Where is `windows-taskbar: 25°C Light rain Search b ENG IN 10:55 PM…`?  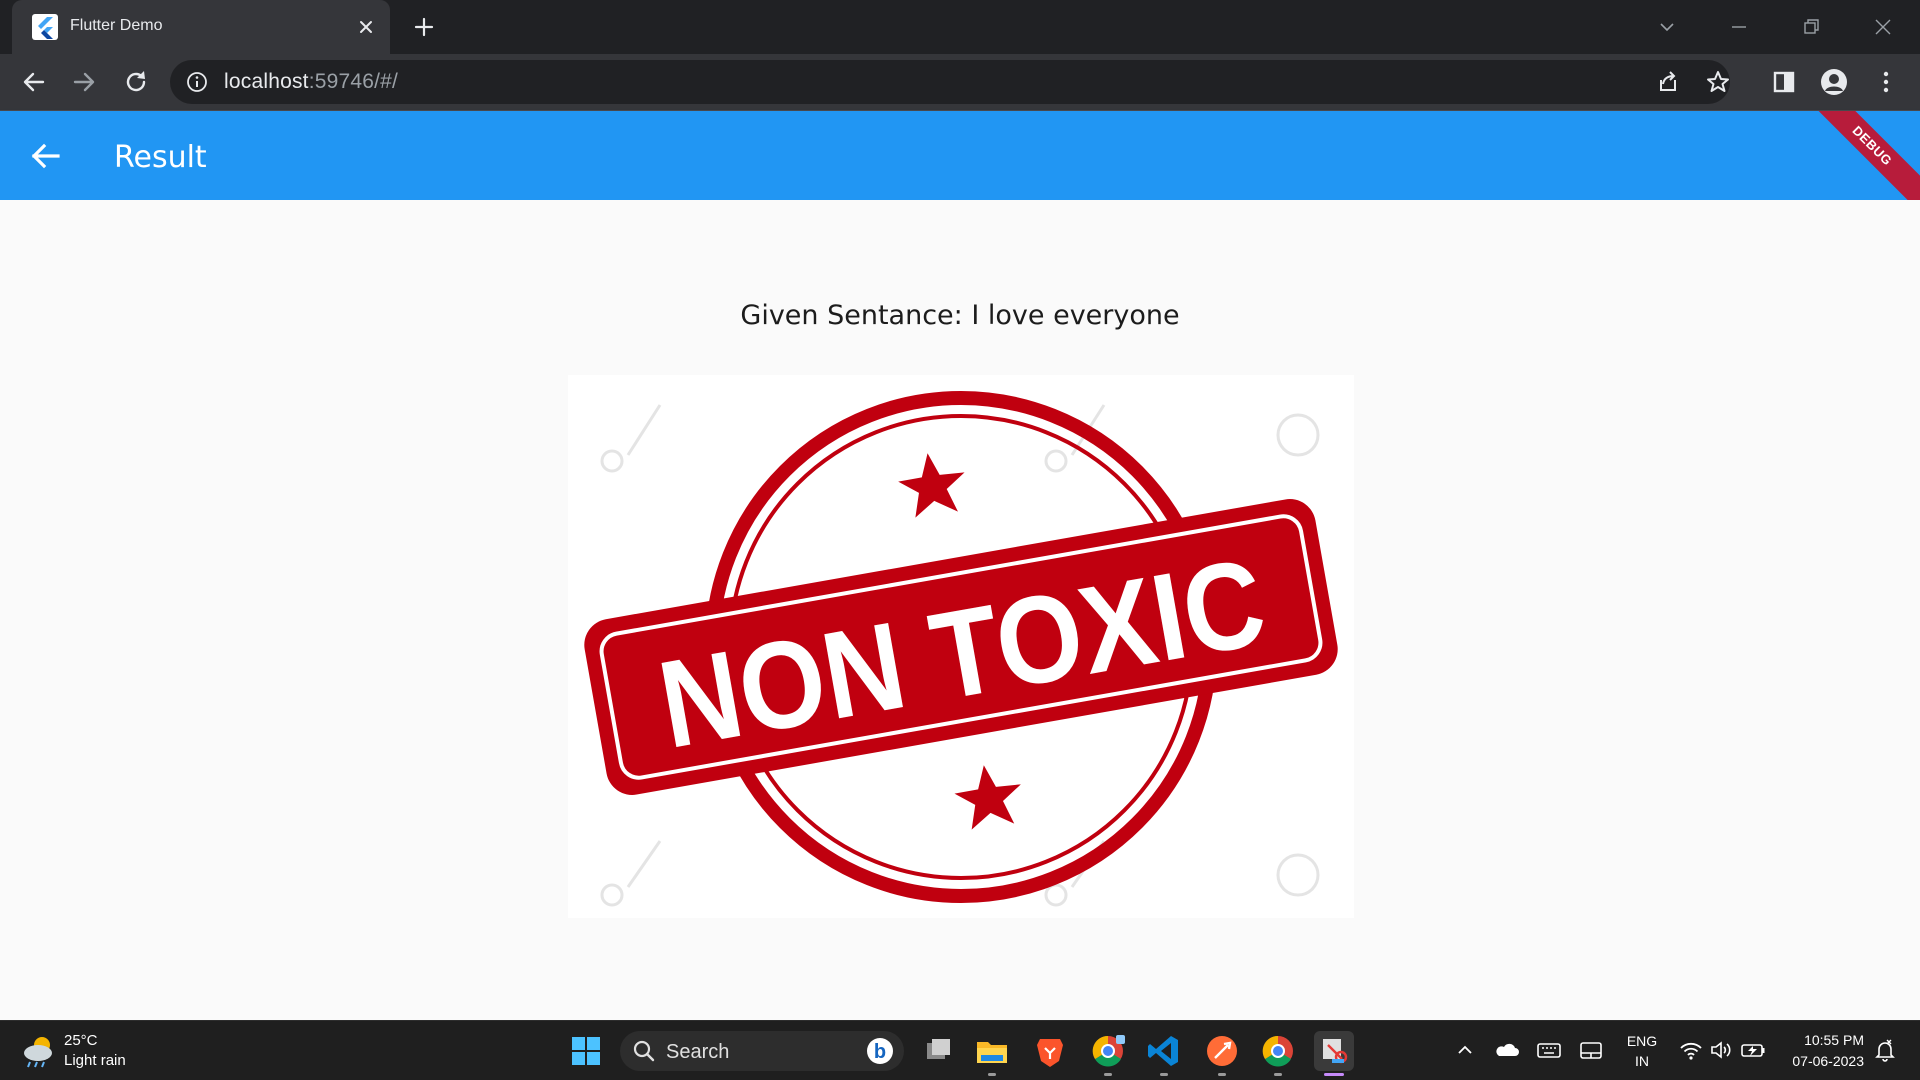
windows-taskbar: 25°C Light rain Search b ENG IN 10:55 PM… is located at coordinates (960, 1050).